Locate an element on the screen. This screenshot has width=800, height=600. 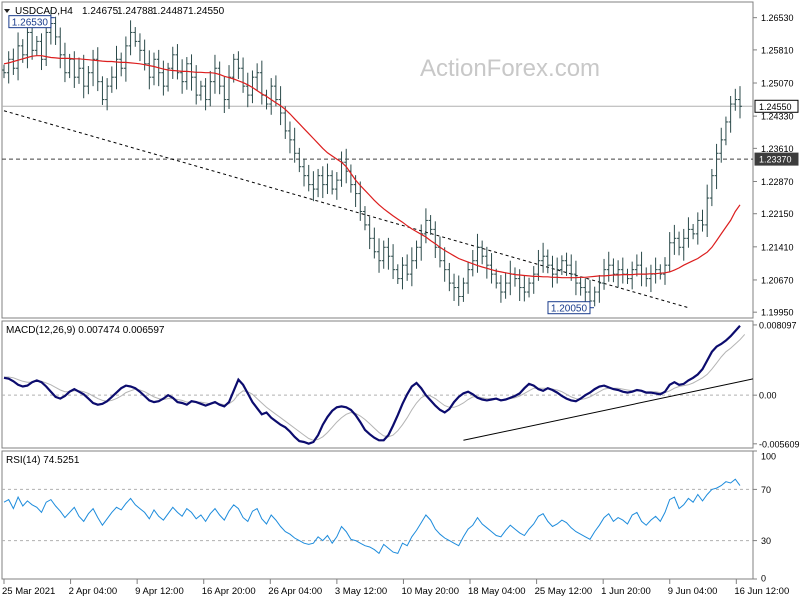
macd-axis-tick-label: -0.005609 is located at coordinates (779, 444).